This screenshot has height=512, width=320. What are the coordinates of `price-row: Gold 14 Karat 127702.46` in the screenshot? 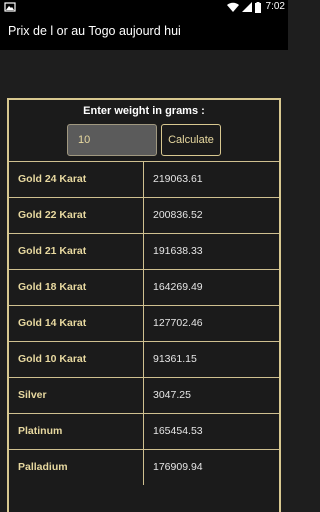 It's located at (144, 323).